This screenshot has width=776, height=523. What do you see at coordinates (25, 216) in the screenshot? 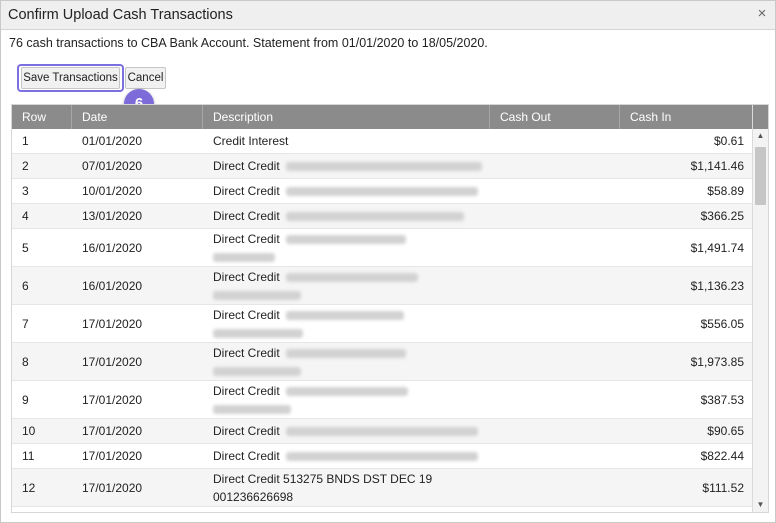
I see `cell-row-number: 4` at bounding box center [25, 216].